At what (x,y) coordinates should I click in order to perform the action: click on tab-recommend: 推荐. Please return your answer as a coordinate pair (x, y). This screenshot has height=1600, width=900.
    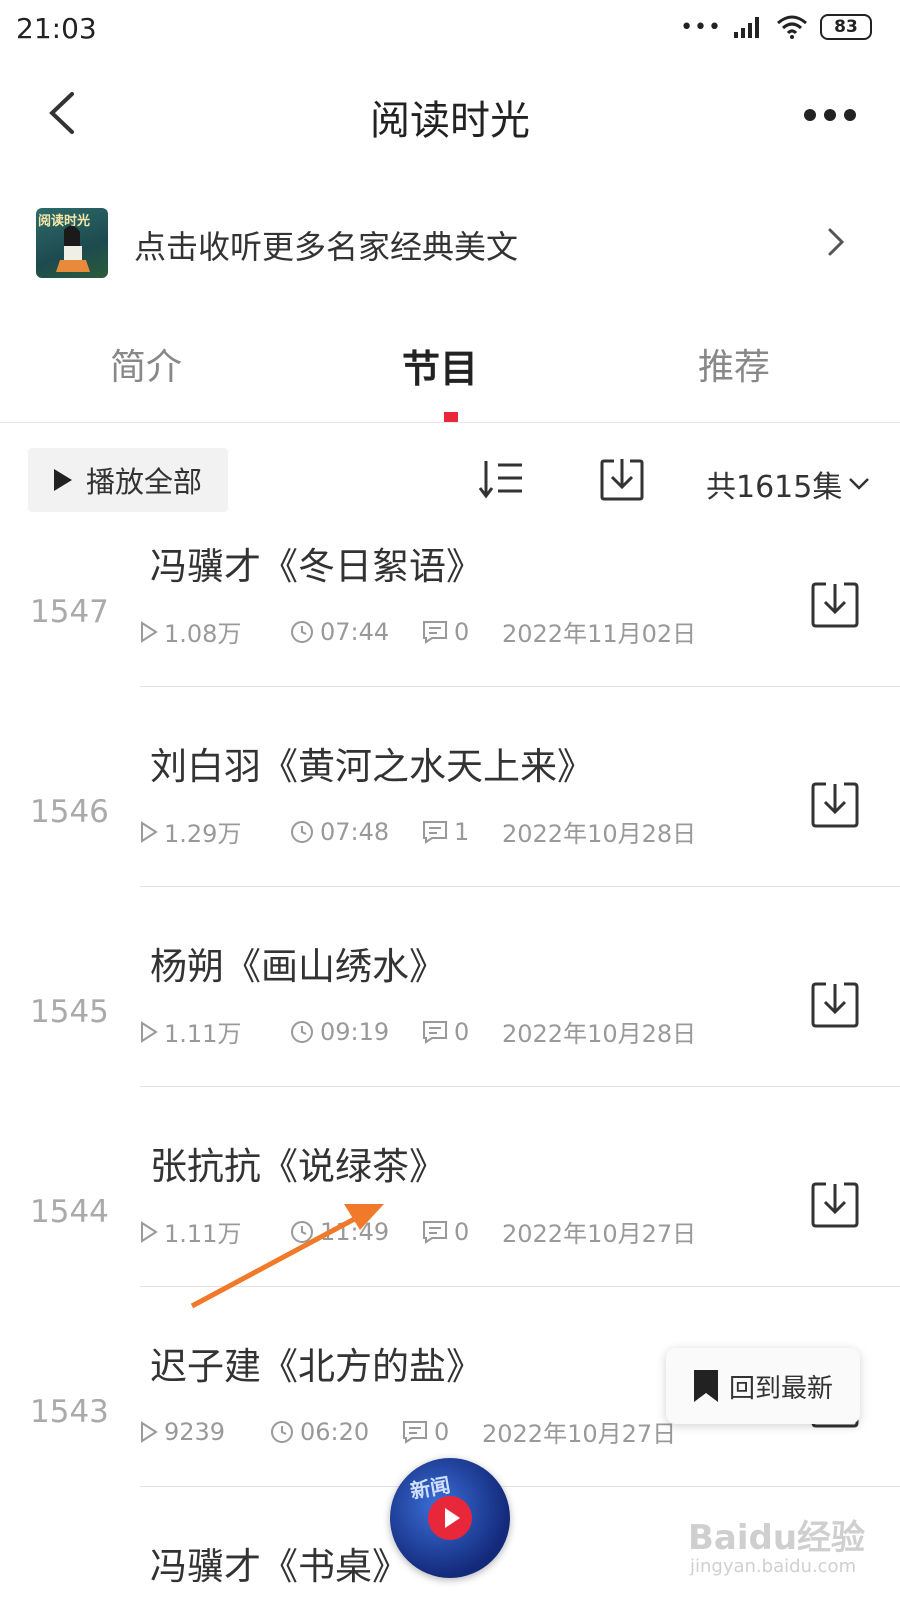
    Looking at the image, I should click on (734, 364).